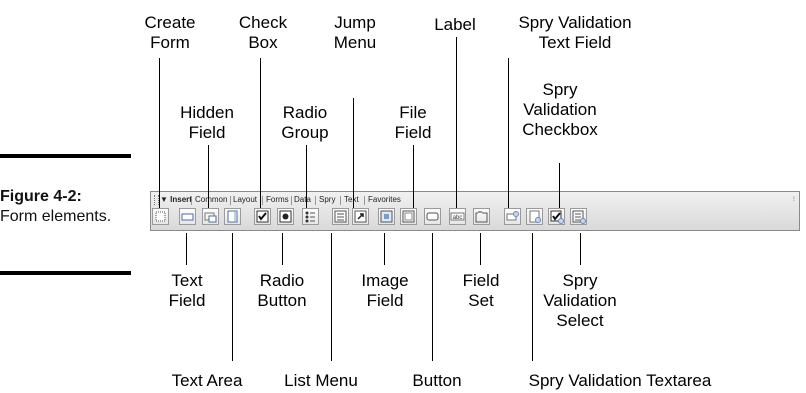  I want to click on tab-layout: Layout, so click(245, 200).